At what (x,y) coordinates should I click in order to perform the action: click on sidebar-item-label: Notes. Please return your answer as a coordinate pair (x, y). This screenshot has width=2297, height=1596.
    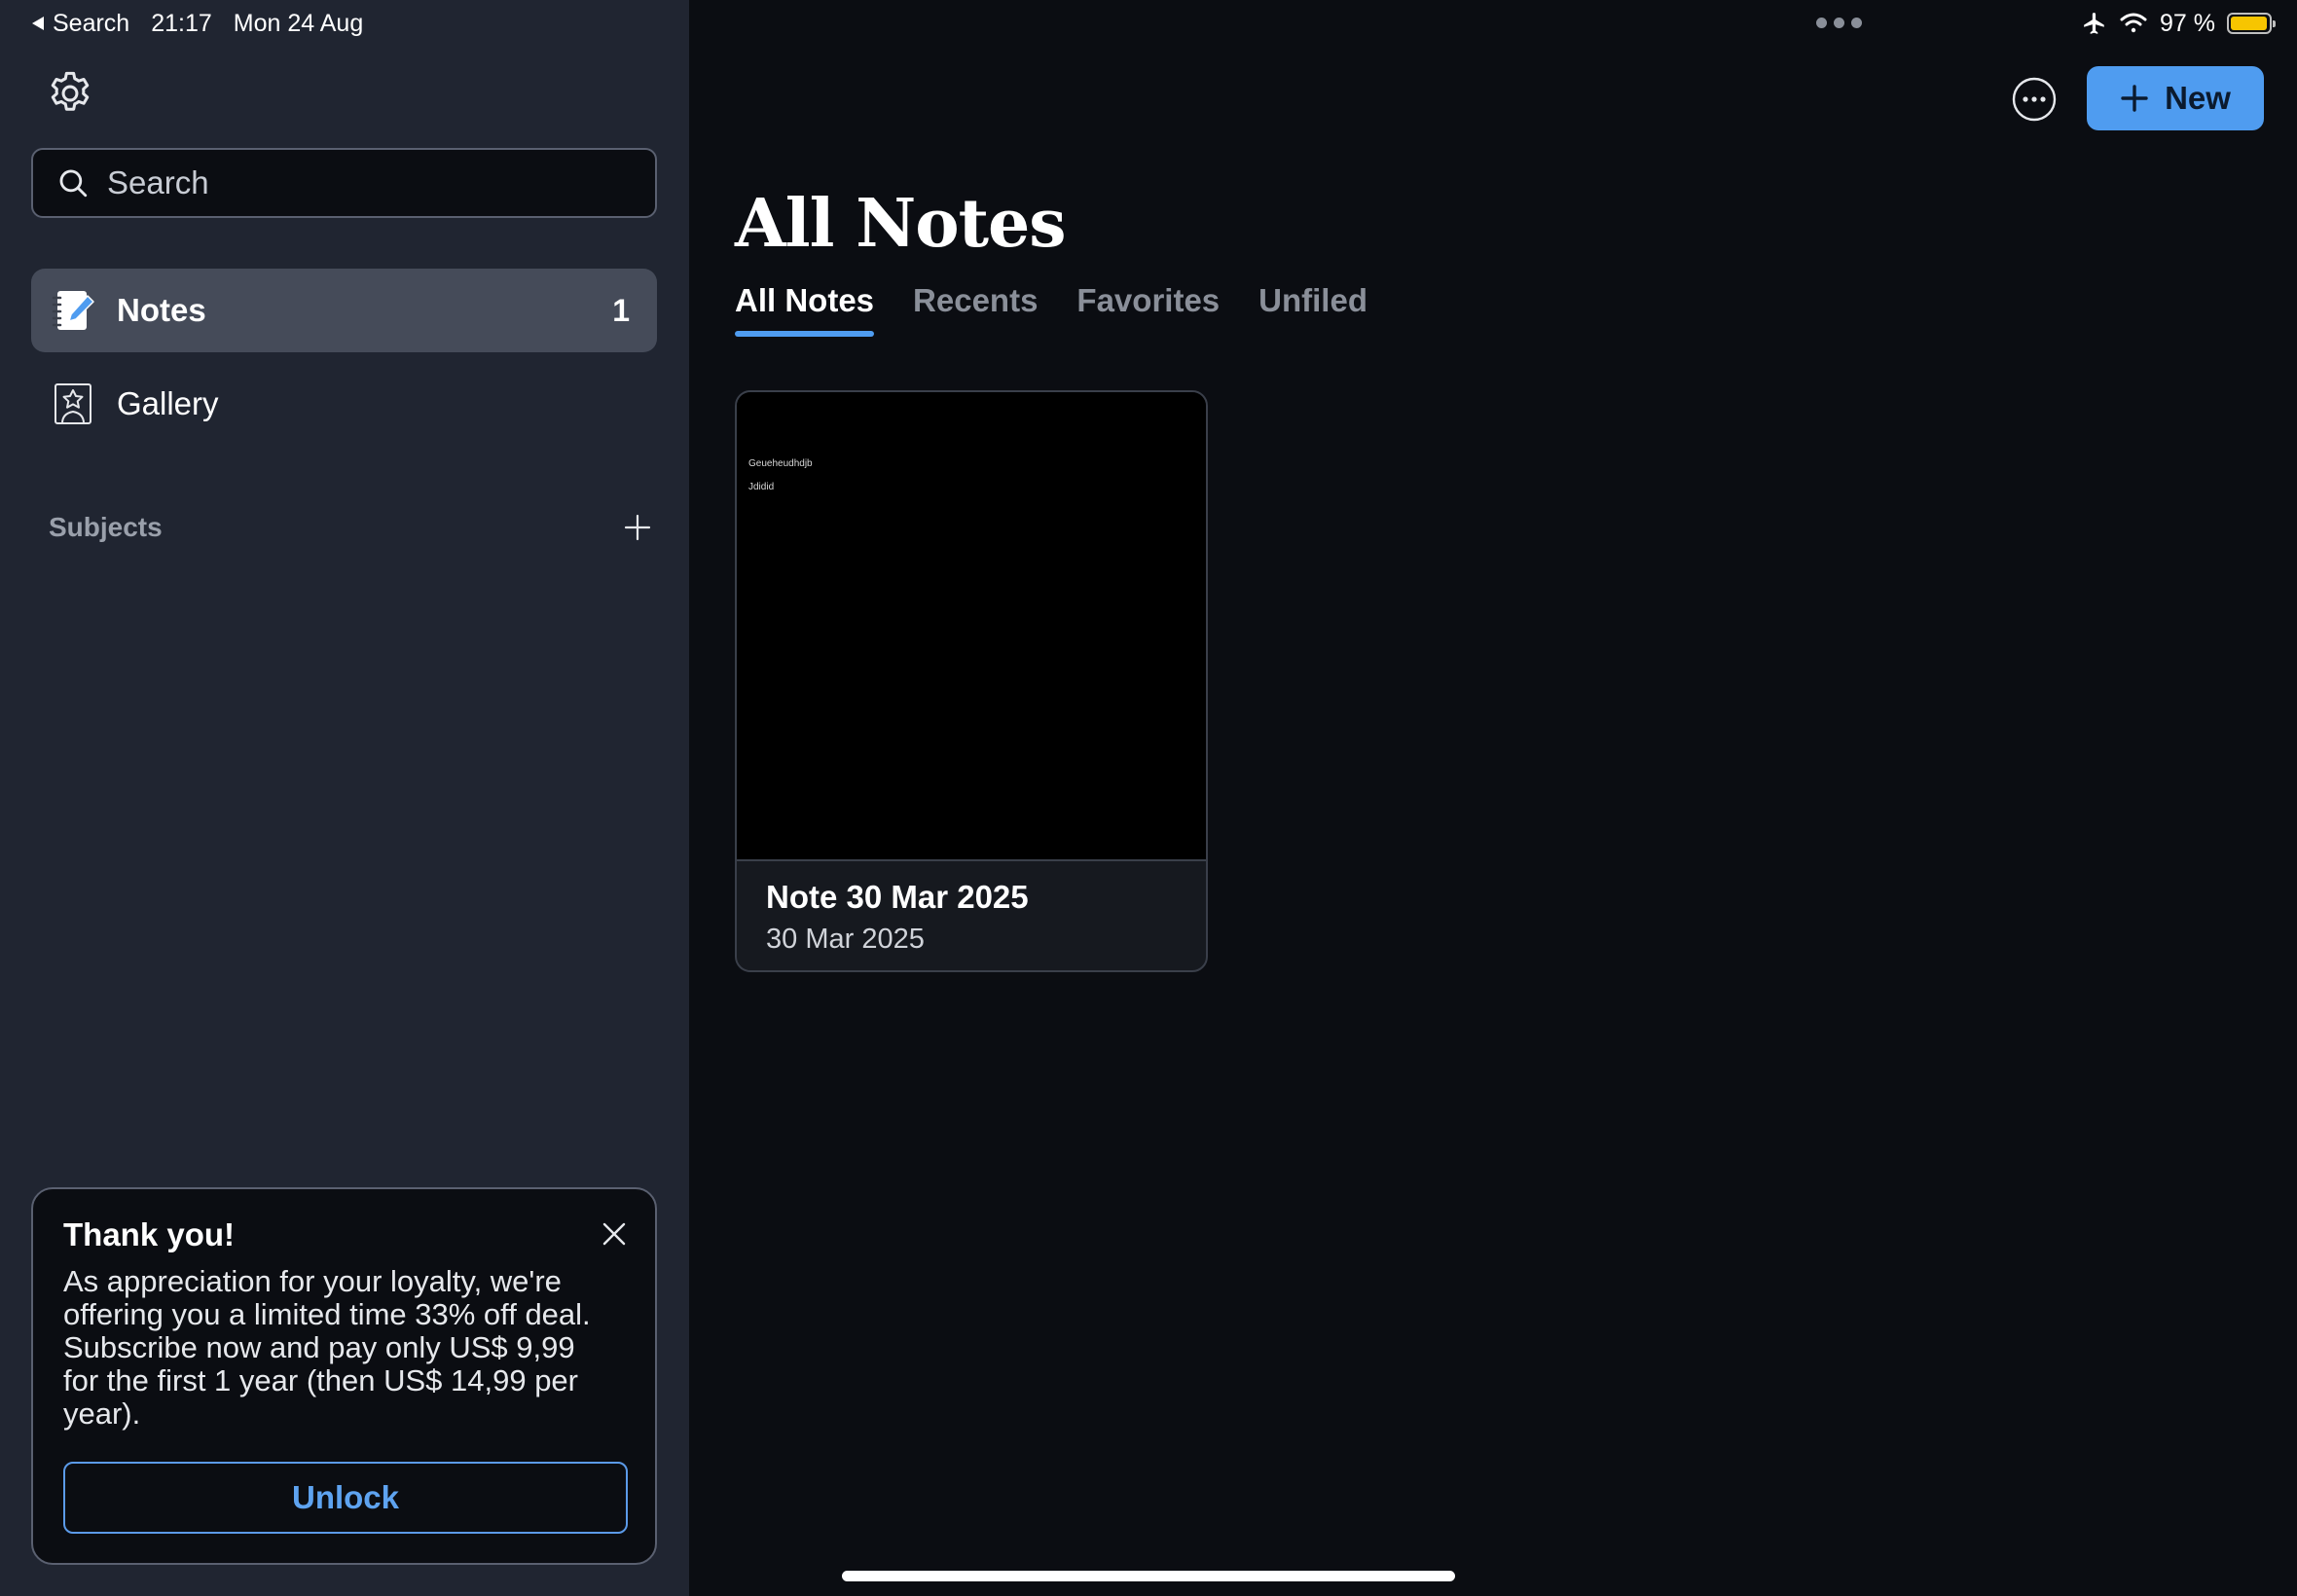
    Looking at the image, I should click on (161, 310).